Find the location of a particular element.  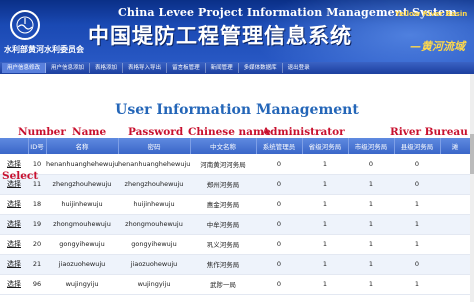

cell-name: zhongmouhewuju is located at coordinates (82, 224).